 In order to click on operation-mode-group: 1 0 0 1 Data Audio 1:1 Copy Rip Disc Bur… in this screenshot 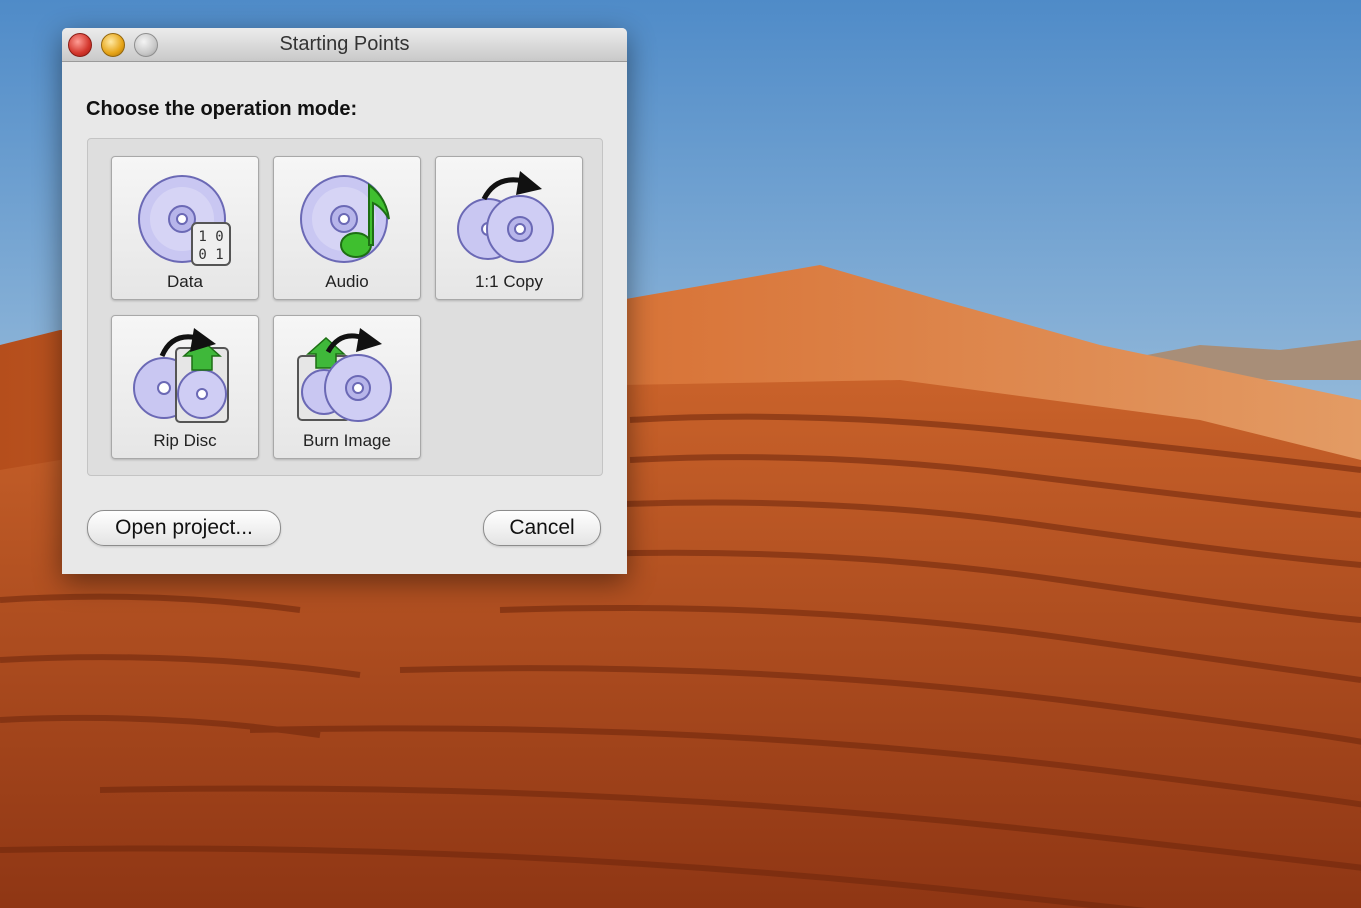, I will do `click(345, 307)`.